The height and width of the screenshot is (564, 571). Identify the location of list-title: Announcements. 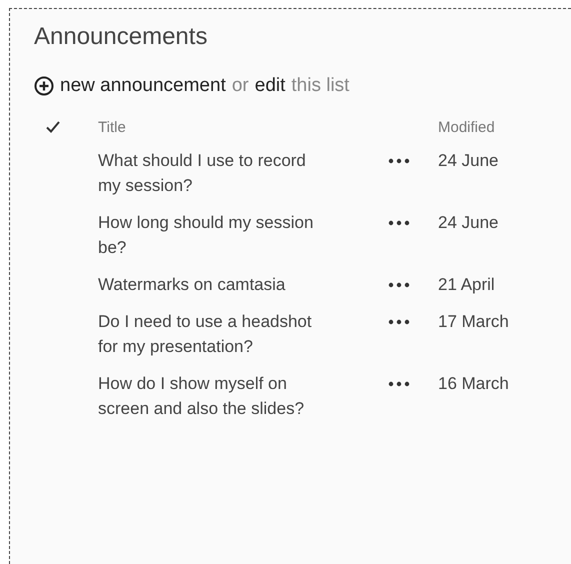
(121, 37).